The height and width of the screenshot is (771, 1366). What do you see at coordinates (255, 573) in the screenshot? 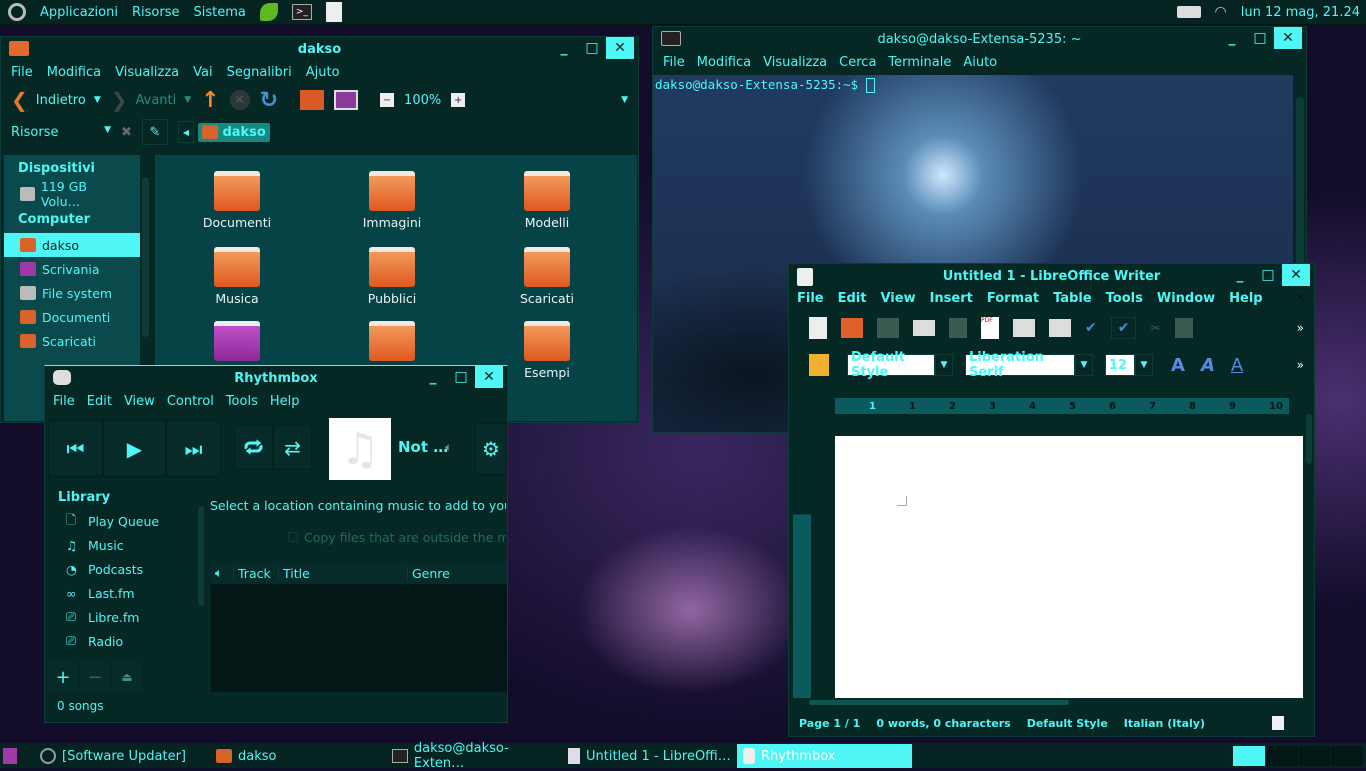
I see `column-track: Track` at bounding box center [255, 573].